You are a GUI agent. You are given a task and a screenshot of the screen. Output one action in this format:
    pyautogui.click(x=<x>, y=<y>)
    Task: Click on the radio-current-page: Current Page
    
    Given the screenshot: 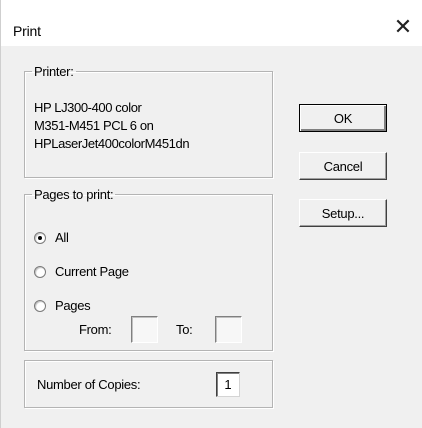 What is the action you would take?
    pyautogui.click(x=81, y=271)
    